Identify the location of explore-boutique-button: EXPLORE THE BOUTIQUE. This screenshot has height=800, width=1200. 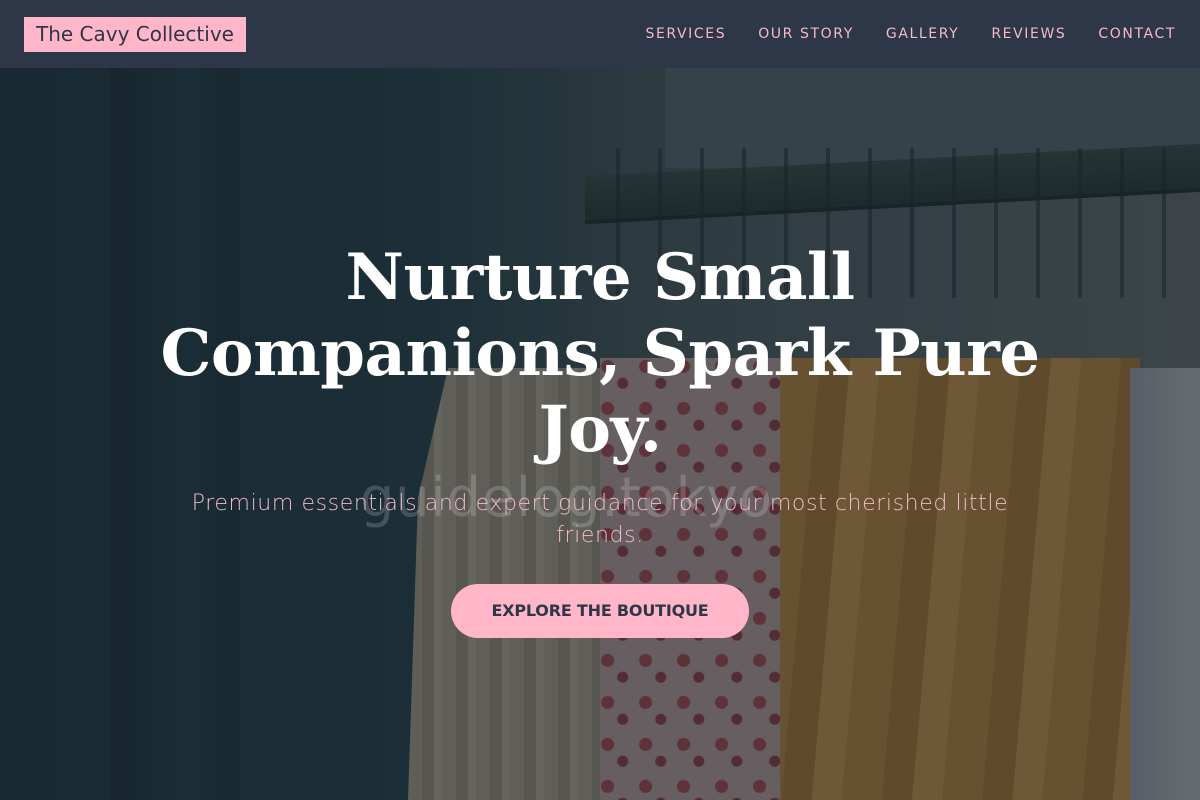
(600, 611).